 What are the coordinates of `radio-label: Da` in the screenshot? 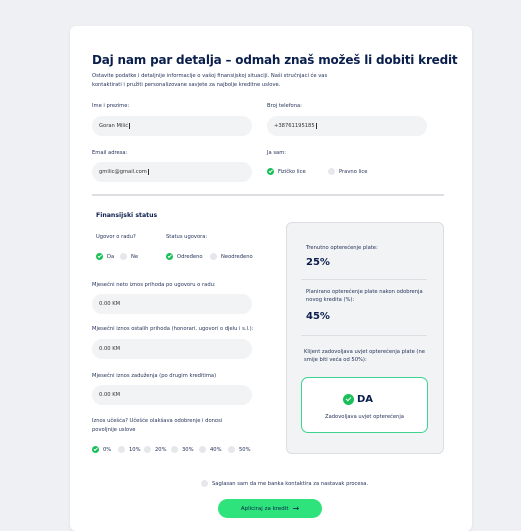 It's located at (111, 256).